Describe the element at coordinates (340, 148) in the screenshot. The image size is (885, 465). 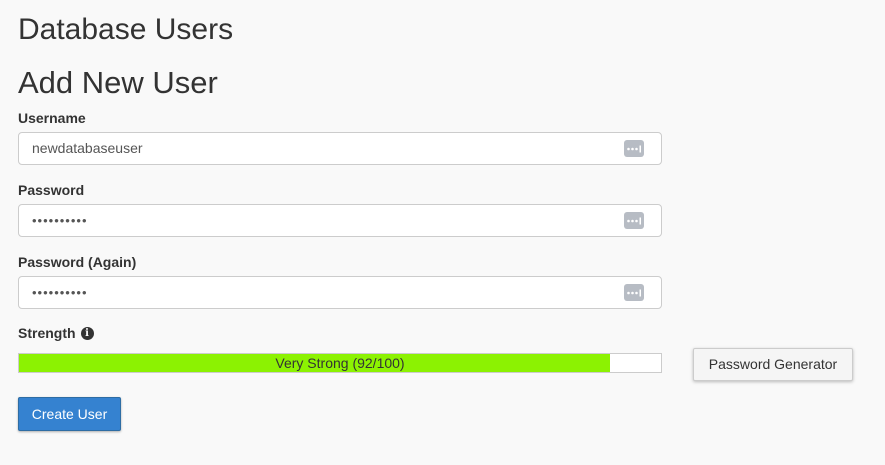
I see `username-field: newdatabaseuser` at that location.